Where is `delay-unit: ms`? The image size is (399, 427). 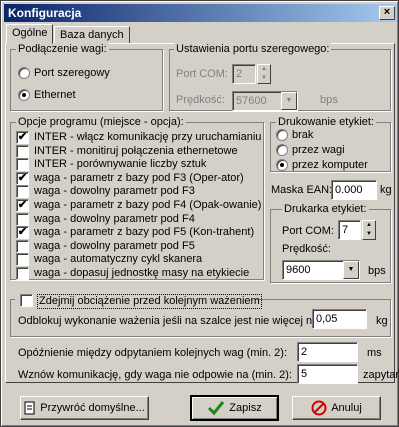 delay-unit: ms is located at coordinates (374, 353).